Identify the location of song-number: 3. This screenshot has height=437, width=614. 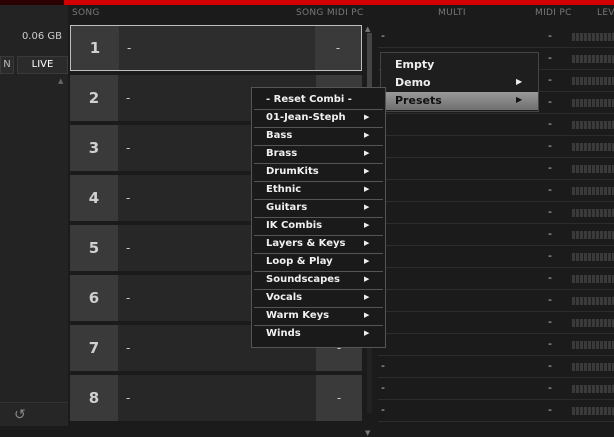
(94, 148).